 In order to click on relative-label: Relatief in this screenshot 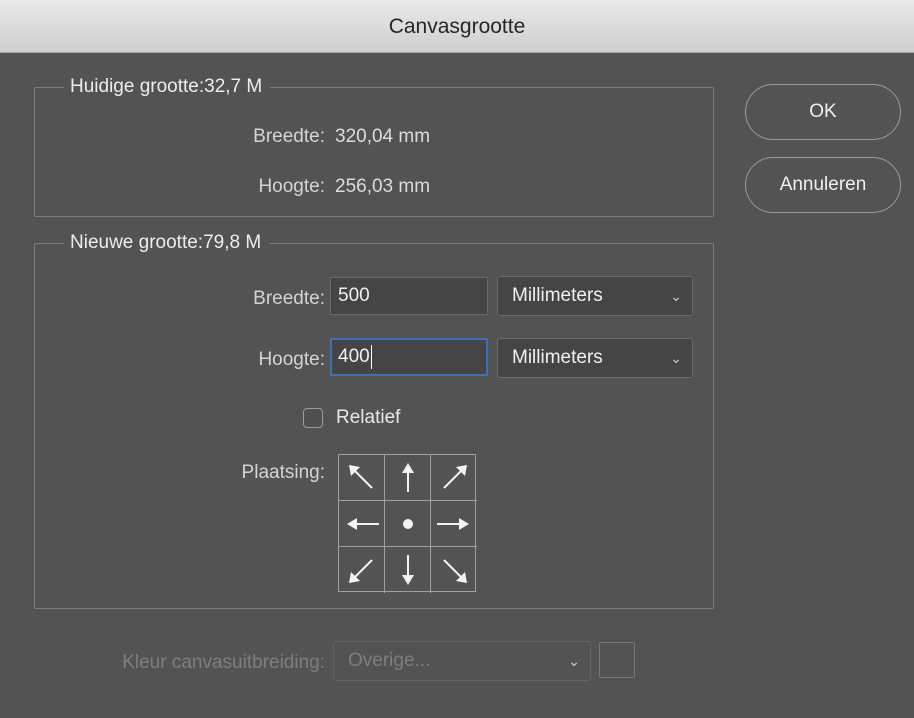, I will do `click(368, 418)`.